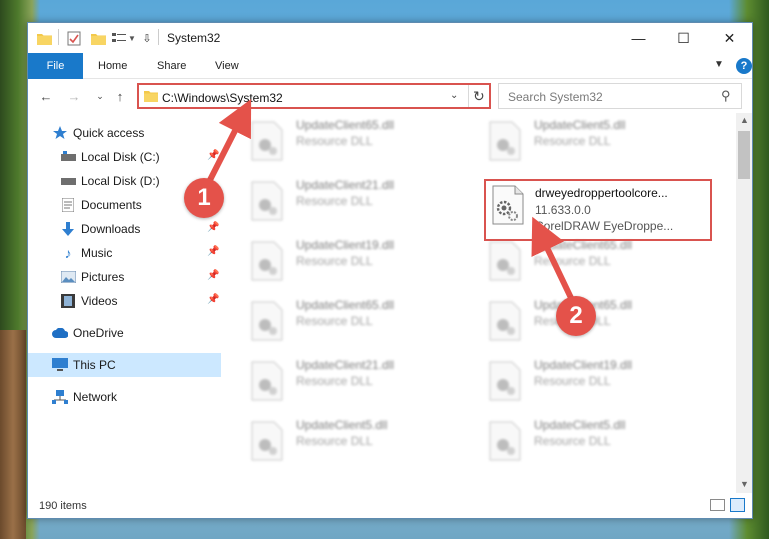 The image size is (769, 539). I want to click on computer-icon, so click(60, 365).